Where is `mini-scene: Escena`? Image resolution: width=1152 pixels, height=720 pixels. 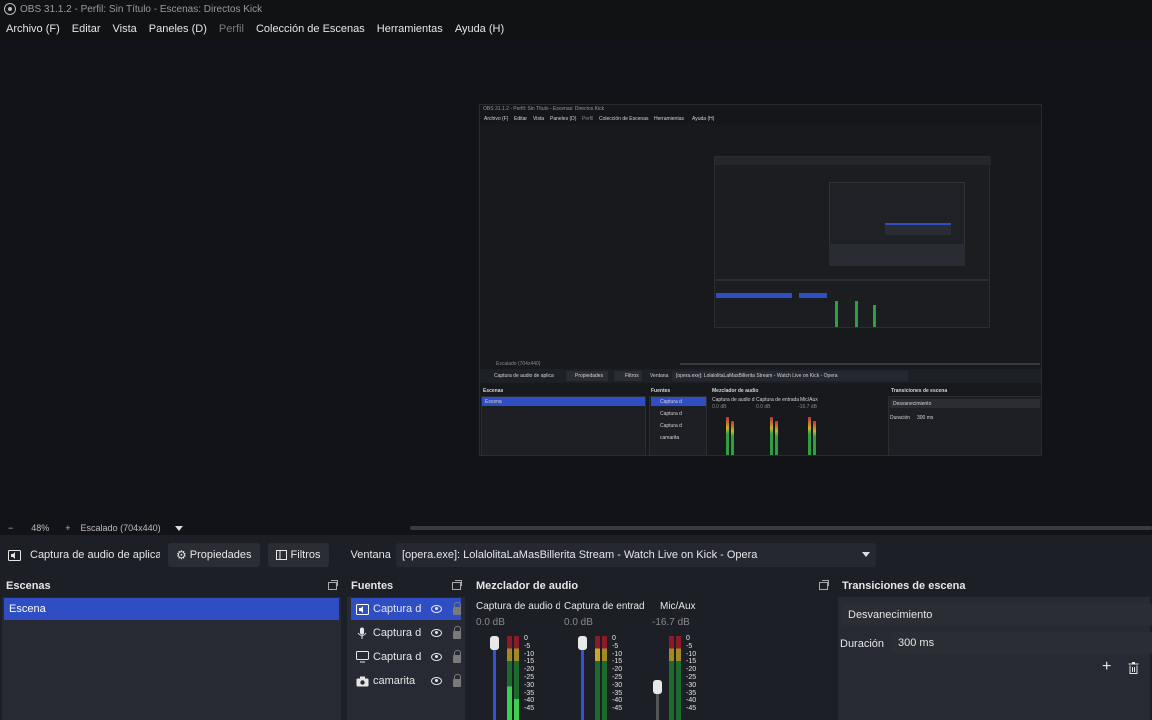
mini-scene: Escena is located at coordinates (493, 402).